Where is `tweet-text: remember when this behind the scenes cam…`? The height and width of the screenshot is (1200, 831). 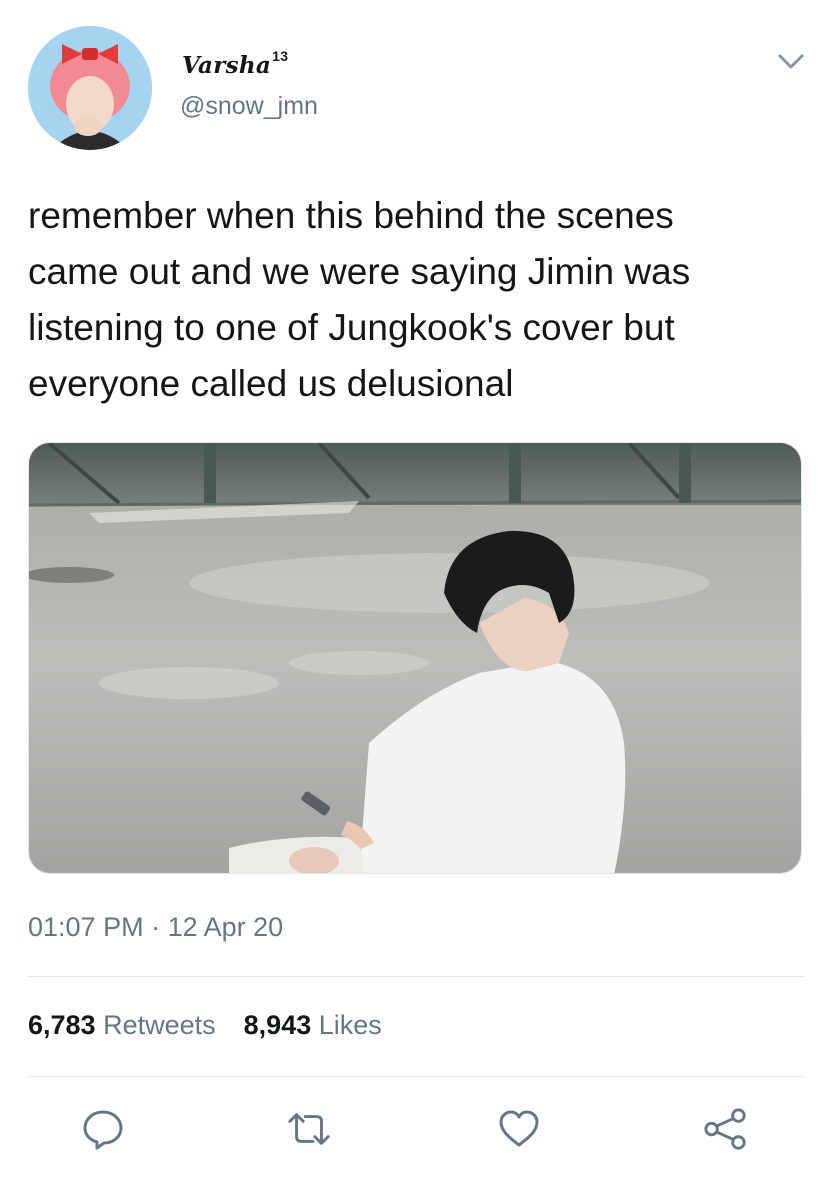
tweet-text: remember when this behind the scenes cam… is located at coordinates (359, 299).